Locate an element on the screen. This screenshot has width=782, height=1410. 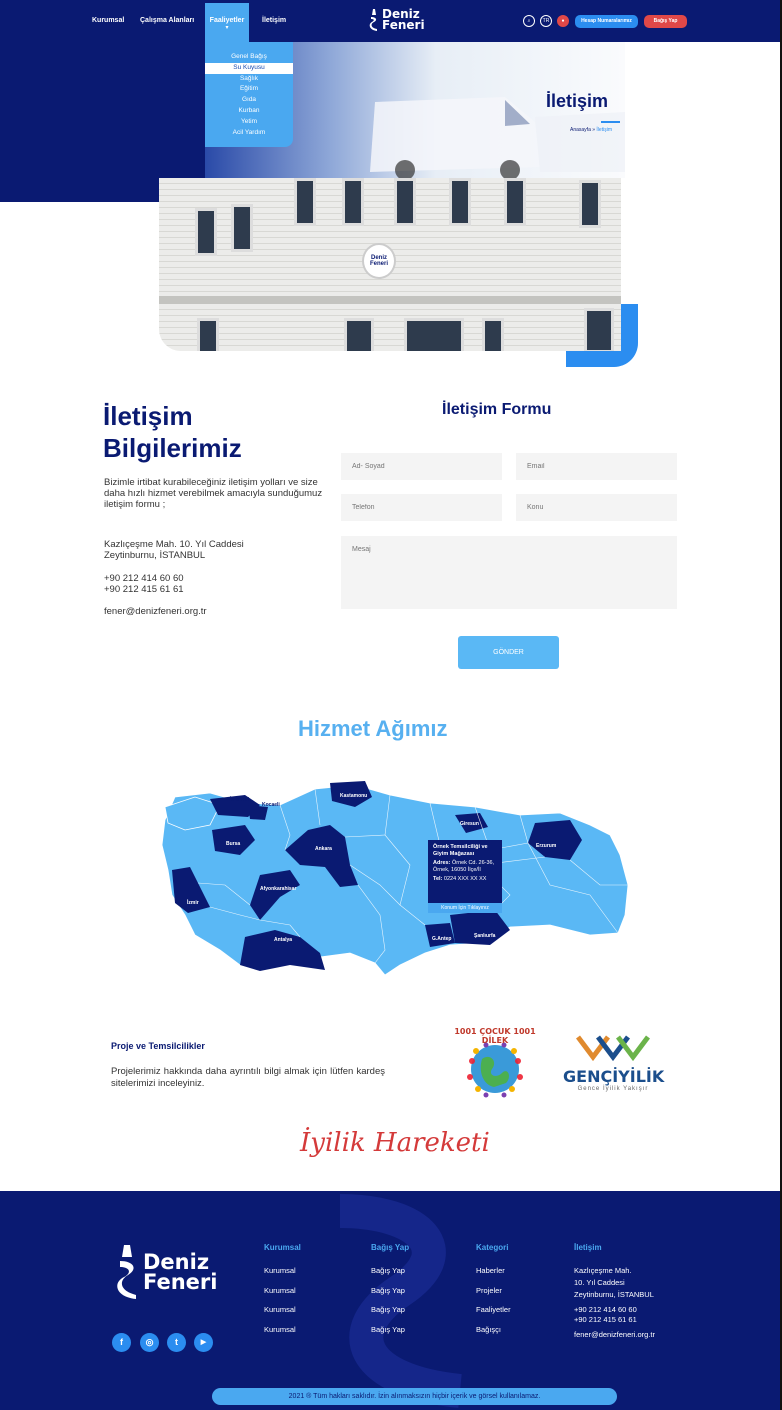
breadcrumb-home: Anasayfa is located at coordinates (580, 130).